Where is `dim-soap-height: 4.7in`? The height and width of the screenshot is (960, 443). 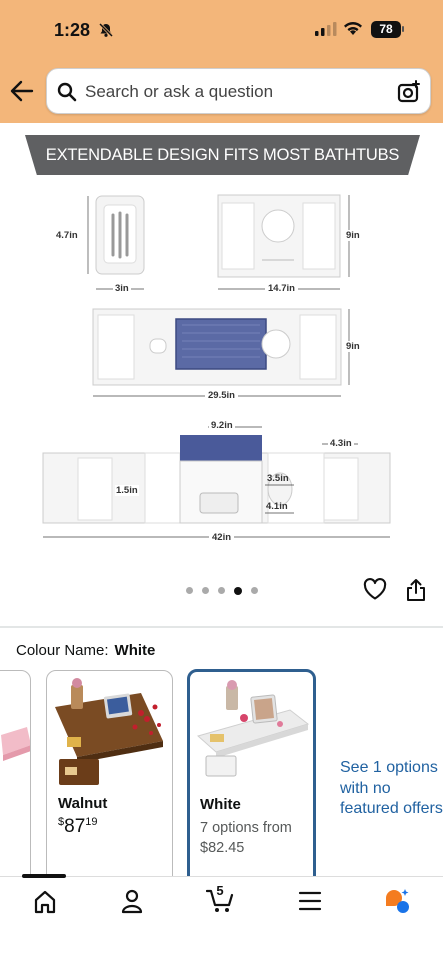 dim-soap-height: 4.7in is located at coordinates (67, 235).